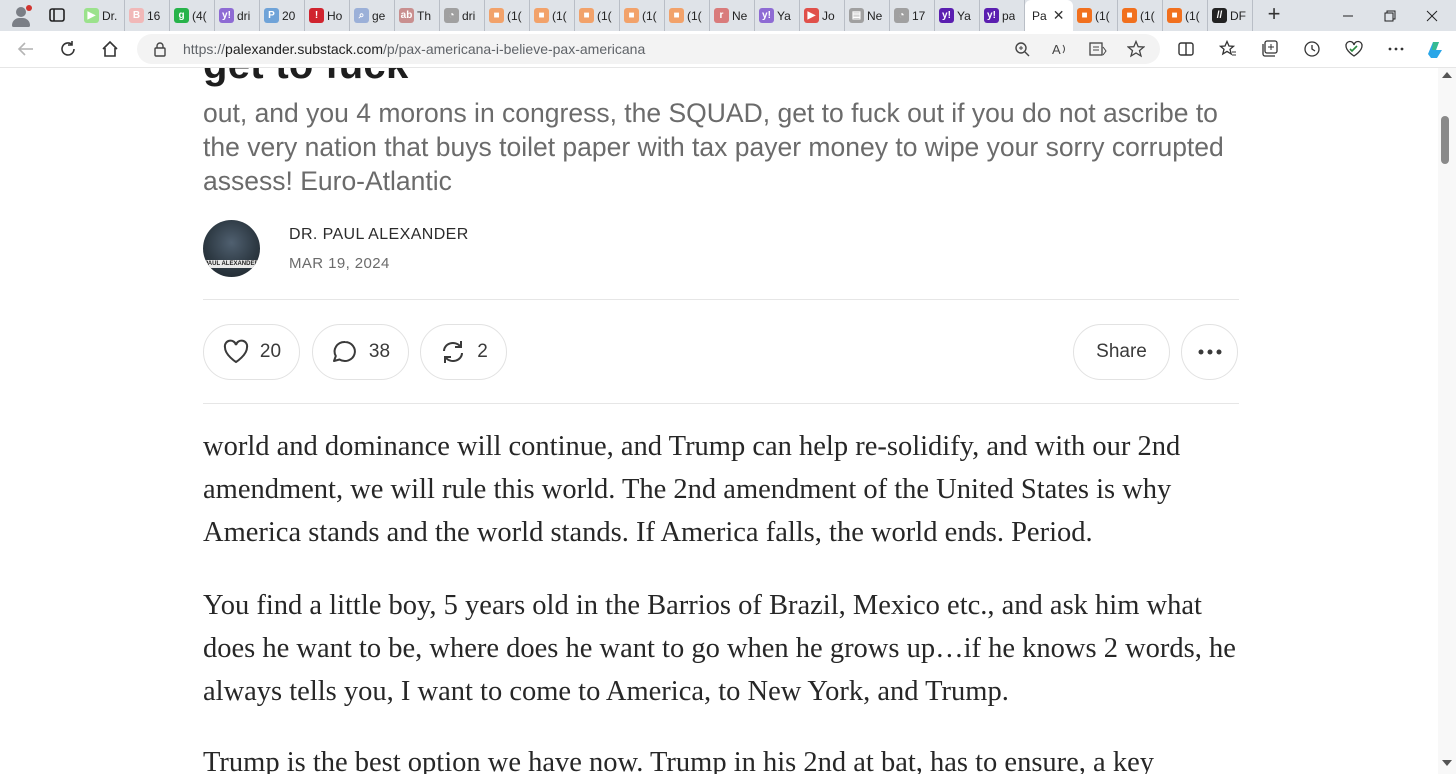 The image size is (1456, 774). Describe the element at coordinates (1432, 15) in the screenshot. I see `close-window-button` at that location.